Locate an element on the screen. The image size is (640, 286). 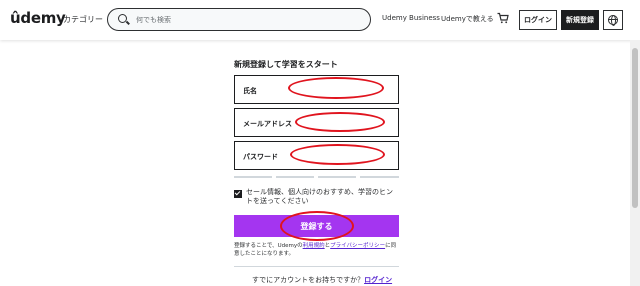
scrollbar-thumb is located at coordinates (635, 128).